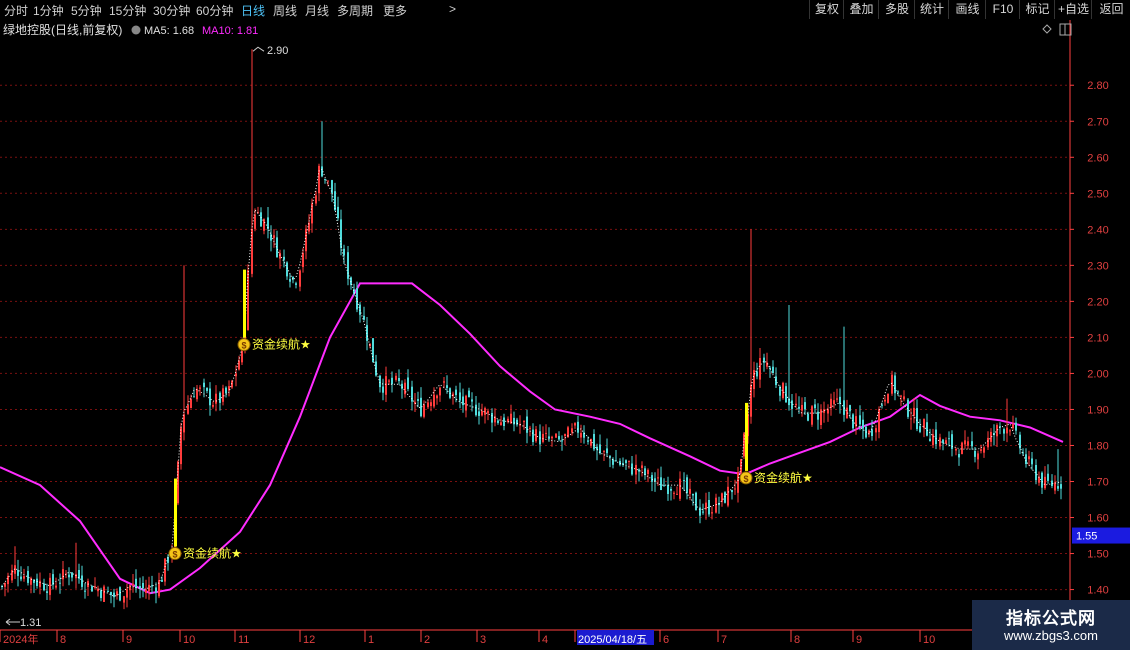 The height and width of the screenshot is (650, 1130). I want to click on x-tick-label: 9, so click(859, 640).